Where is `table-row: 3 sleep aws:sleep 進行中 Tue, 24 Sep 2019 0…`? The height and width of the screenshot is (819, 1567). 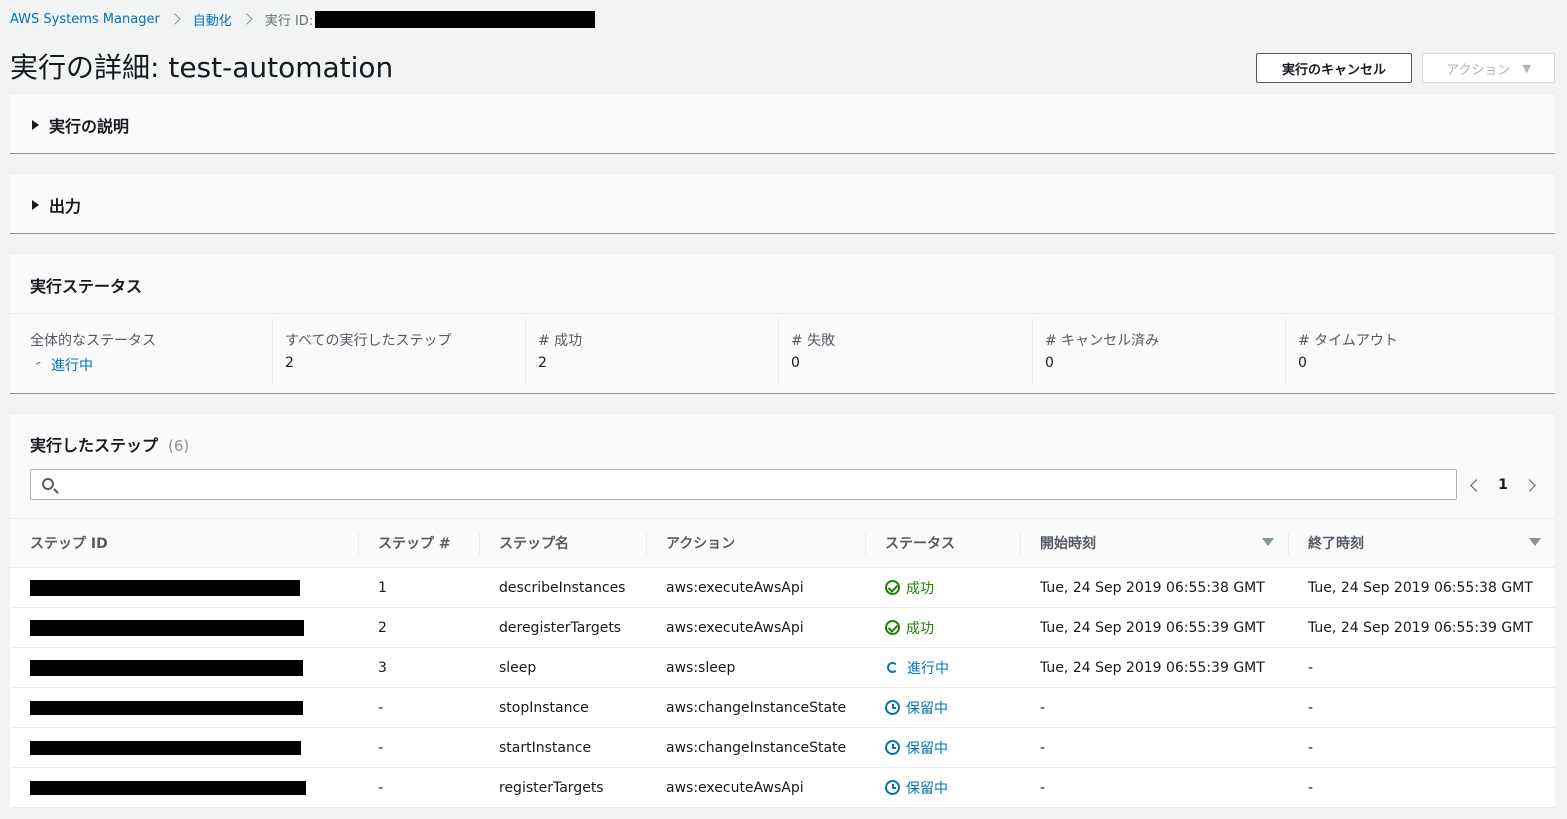
table-row: 3 sleep aws:sleep 進行中 Tue, 24 Sep 2019 0… is located at coordinates (782, 667).